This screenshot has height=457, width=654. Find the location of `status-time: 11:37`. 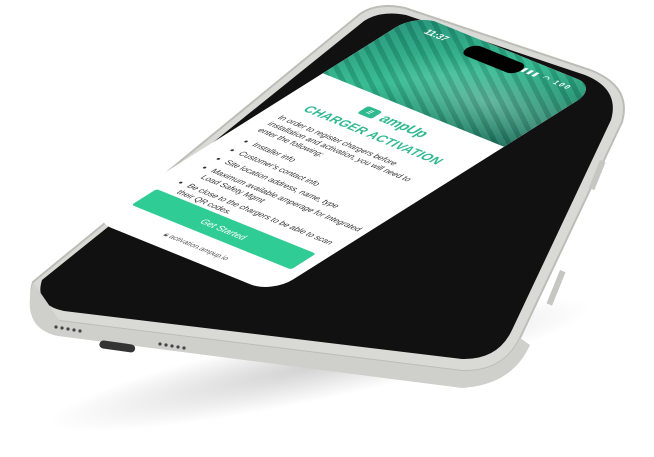

status-time: 11:37 is located at coordinates (437, 35).